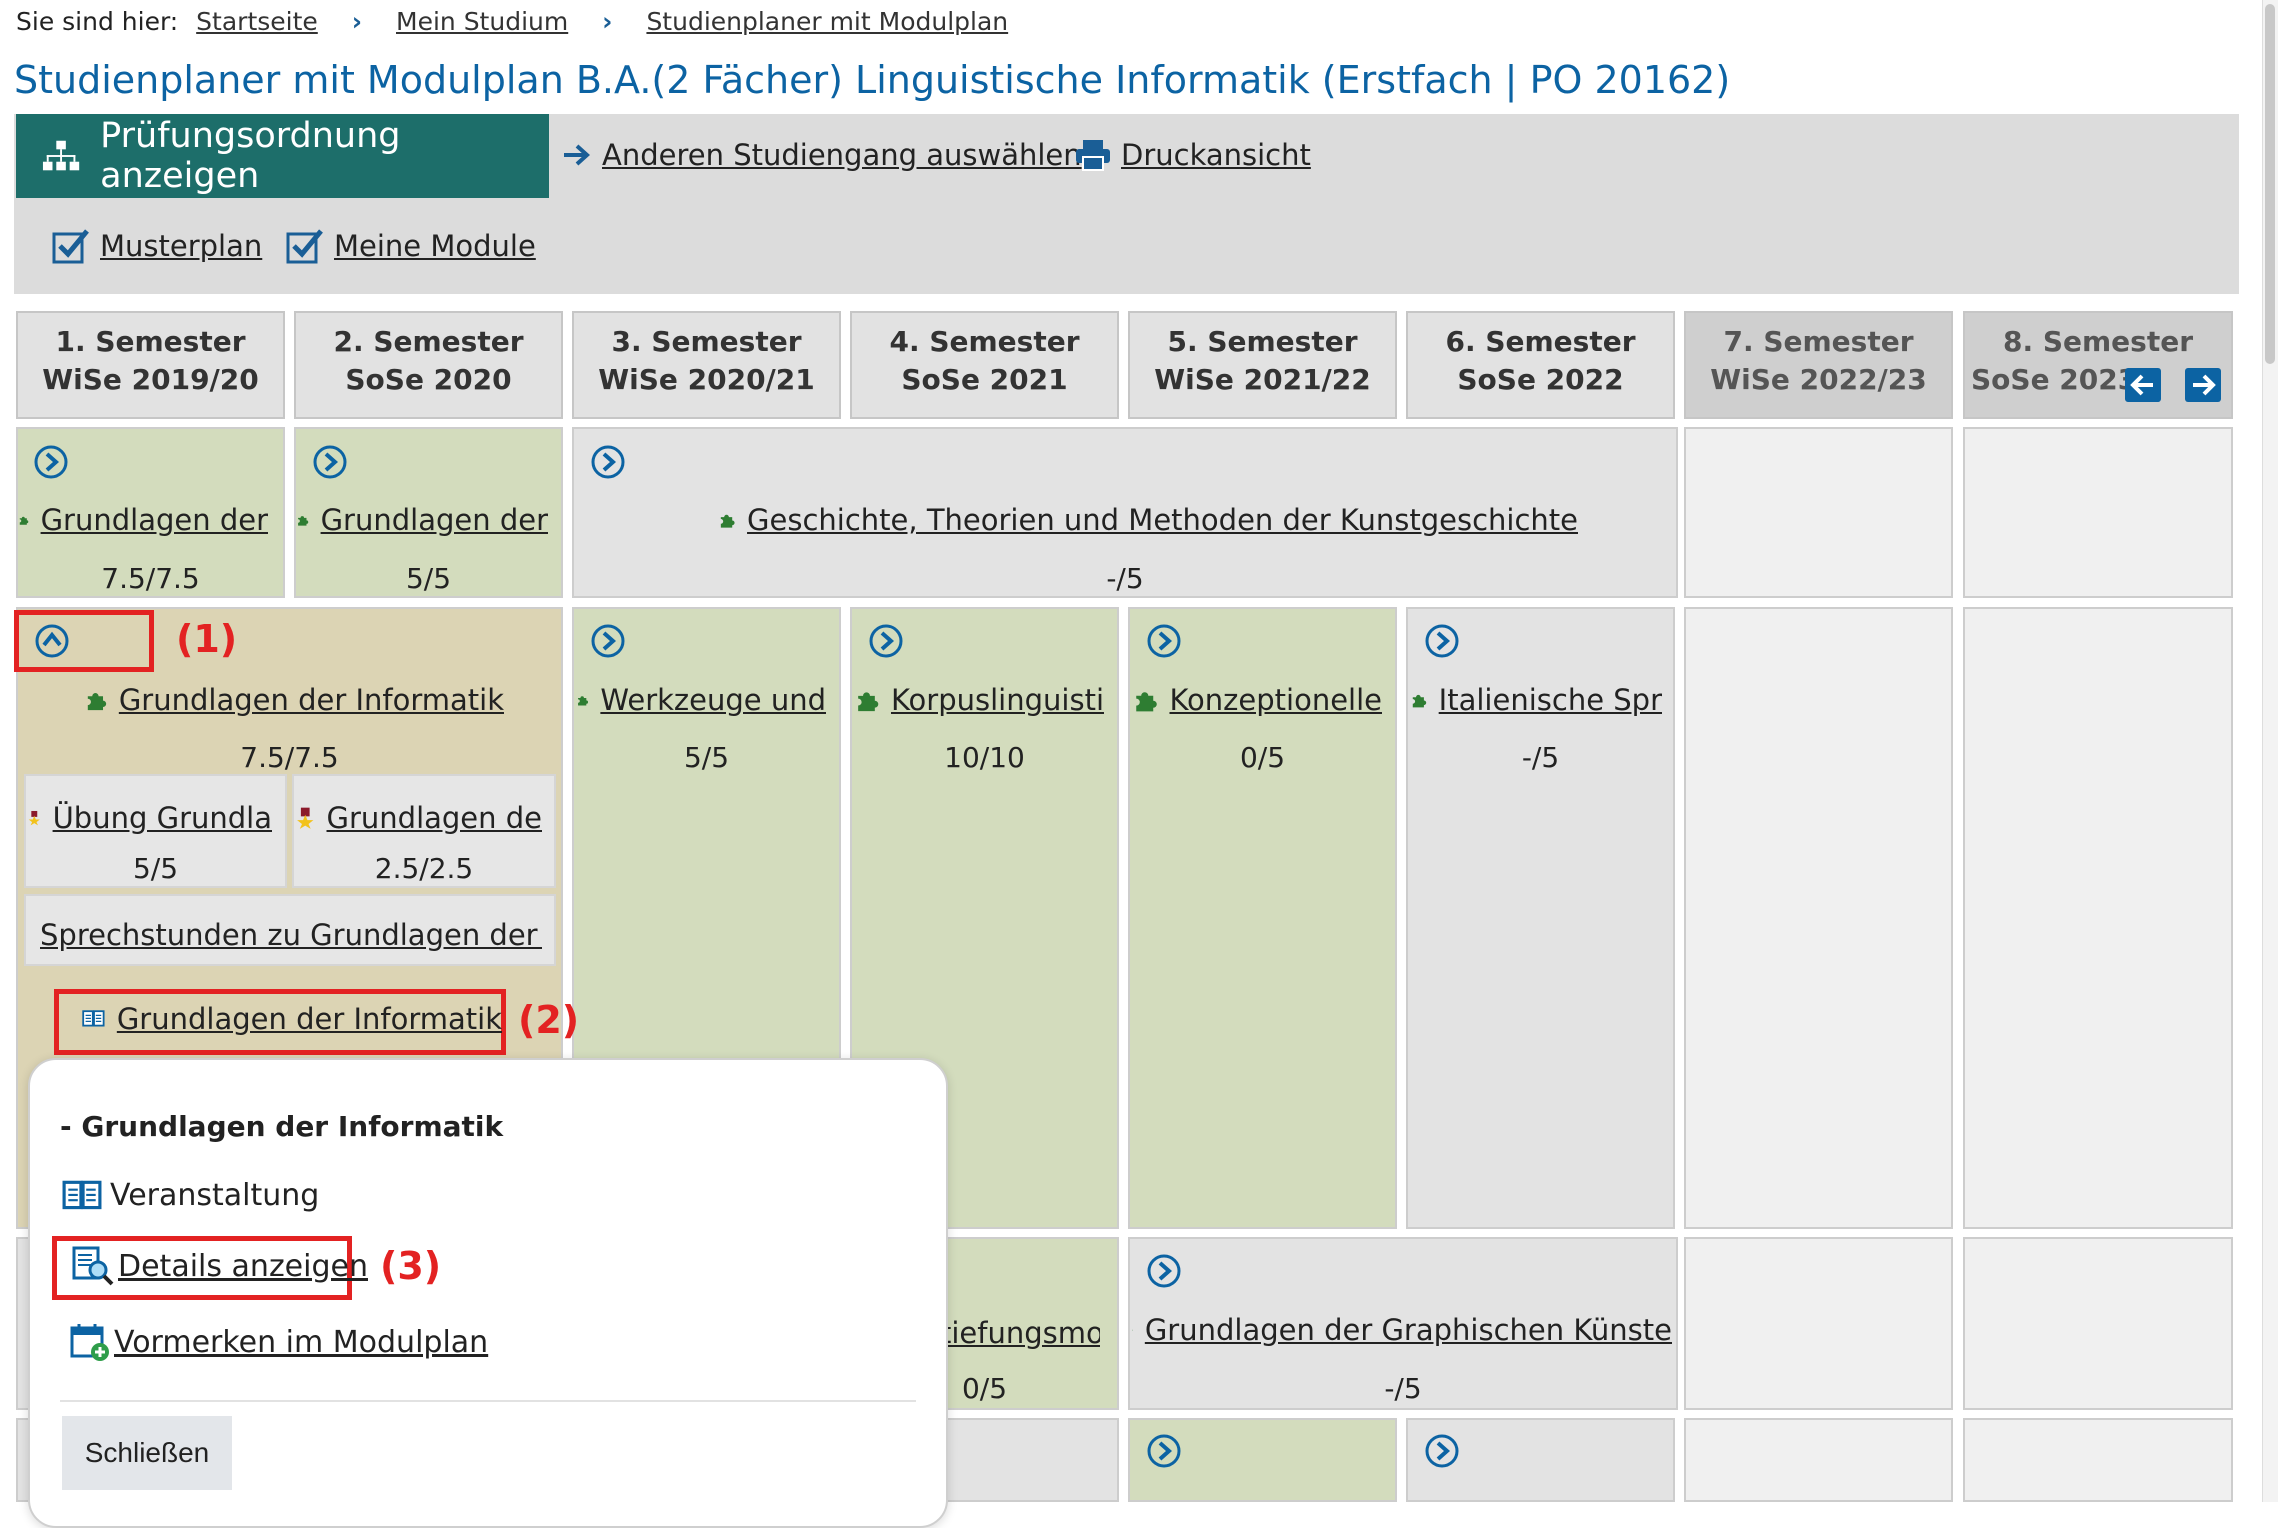 The image size is (2278, 1528). I want to click on checkbox-checked-icon, so click(304, 246).